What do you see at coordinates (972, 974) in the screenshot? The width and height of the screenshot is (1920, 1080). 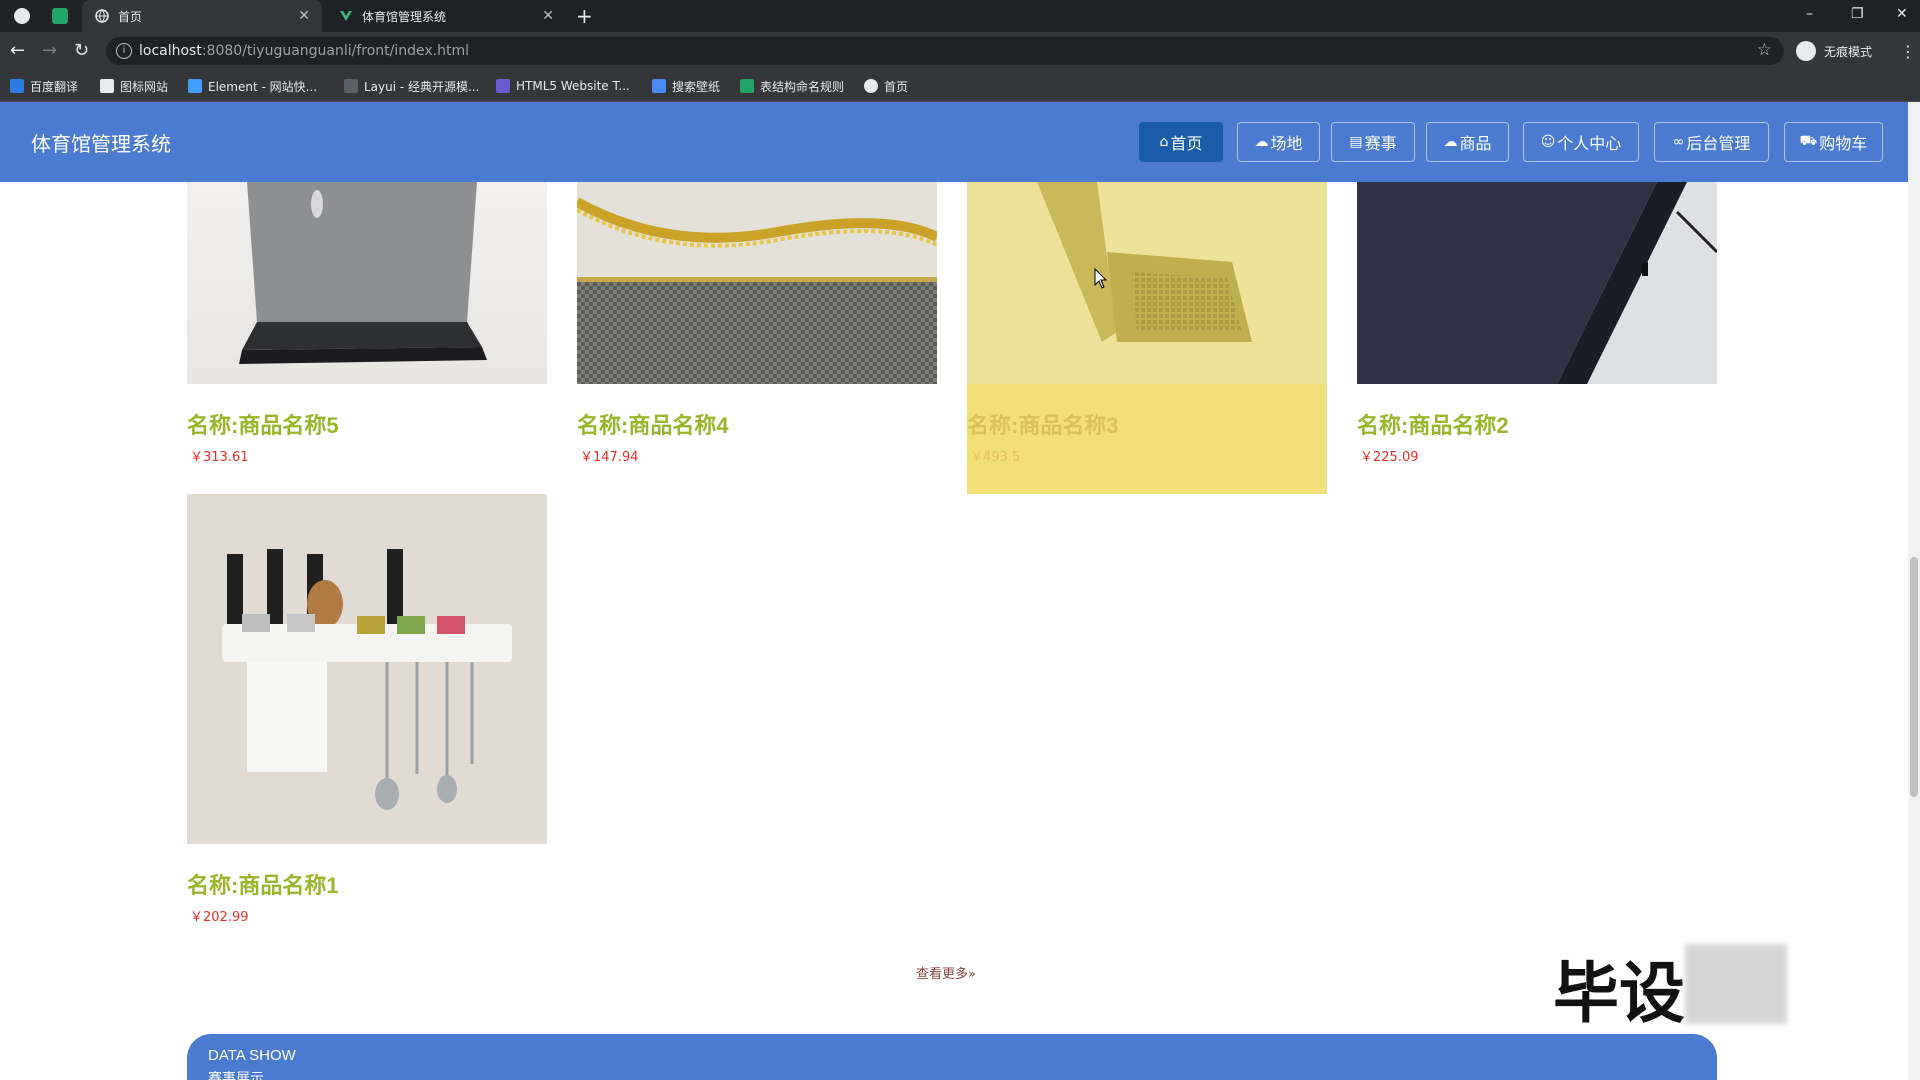 I see `double-chevron-right-icon: »` at bounding box center [972, 974].